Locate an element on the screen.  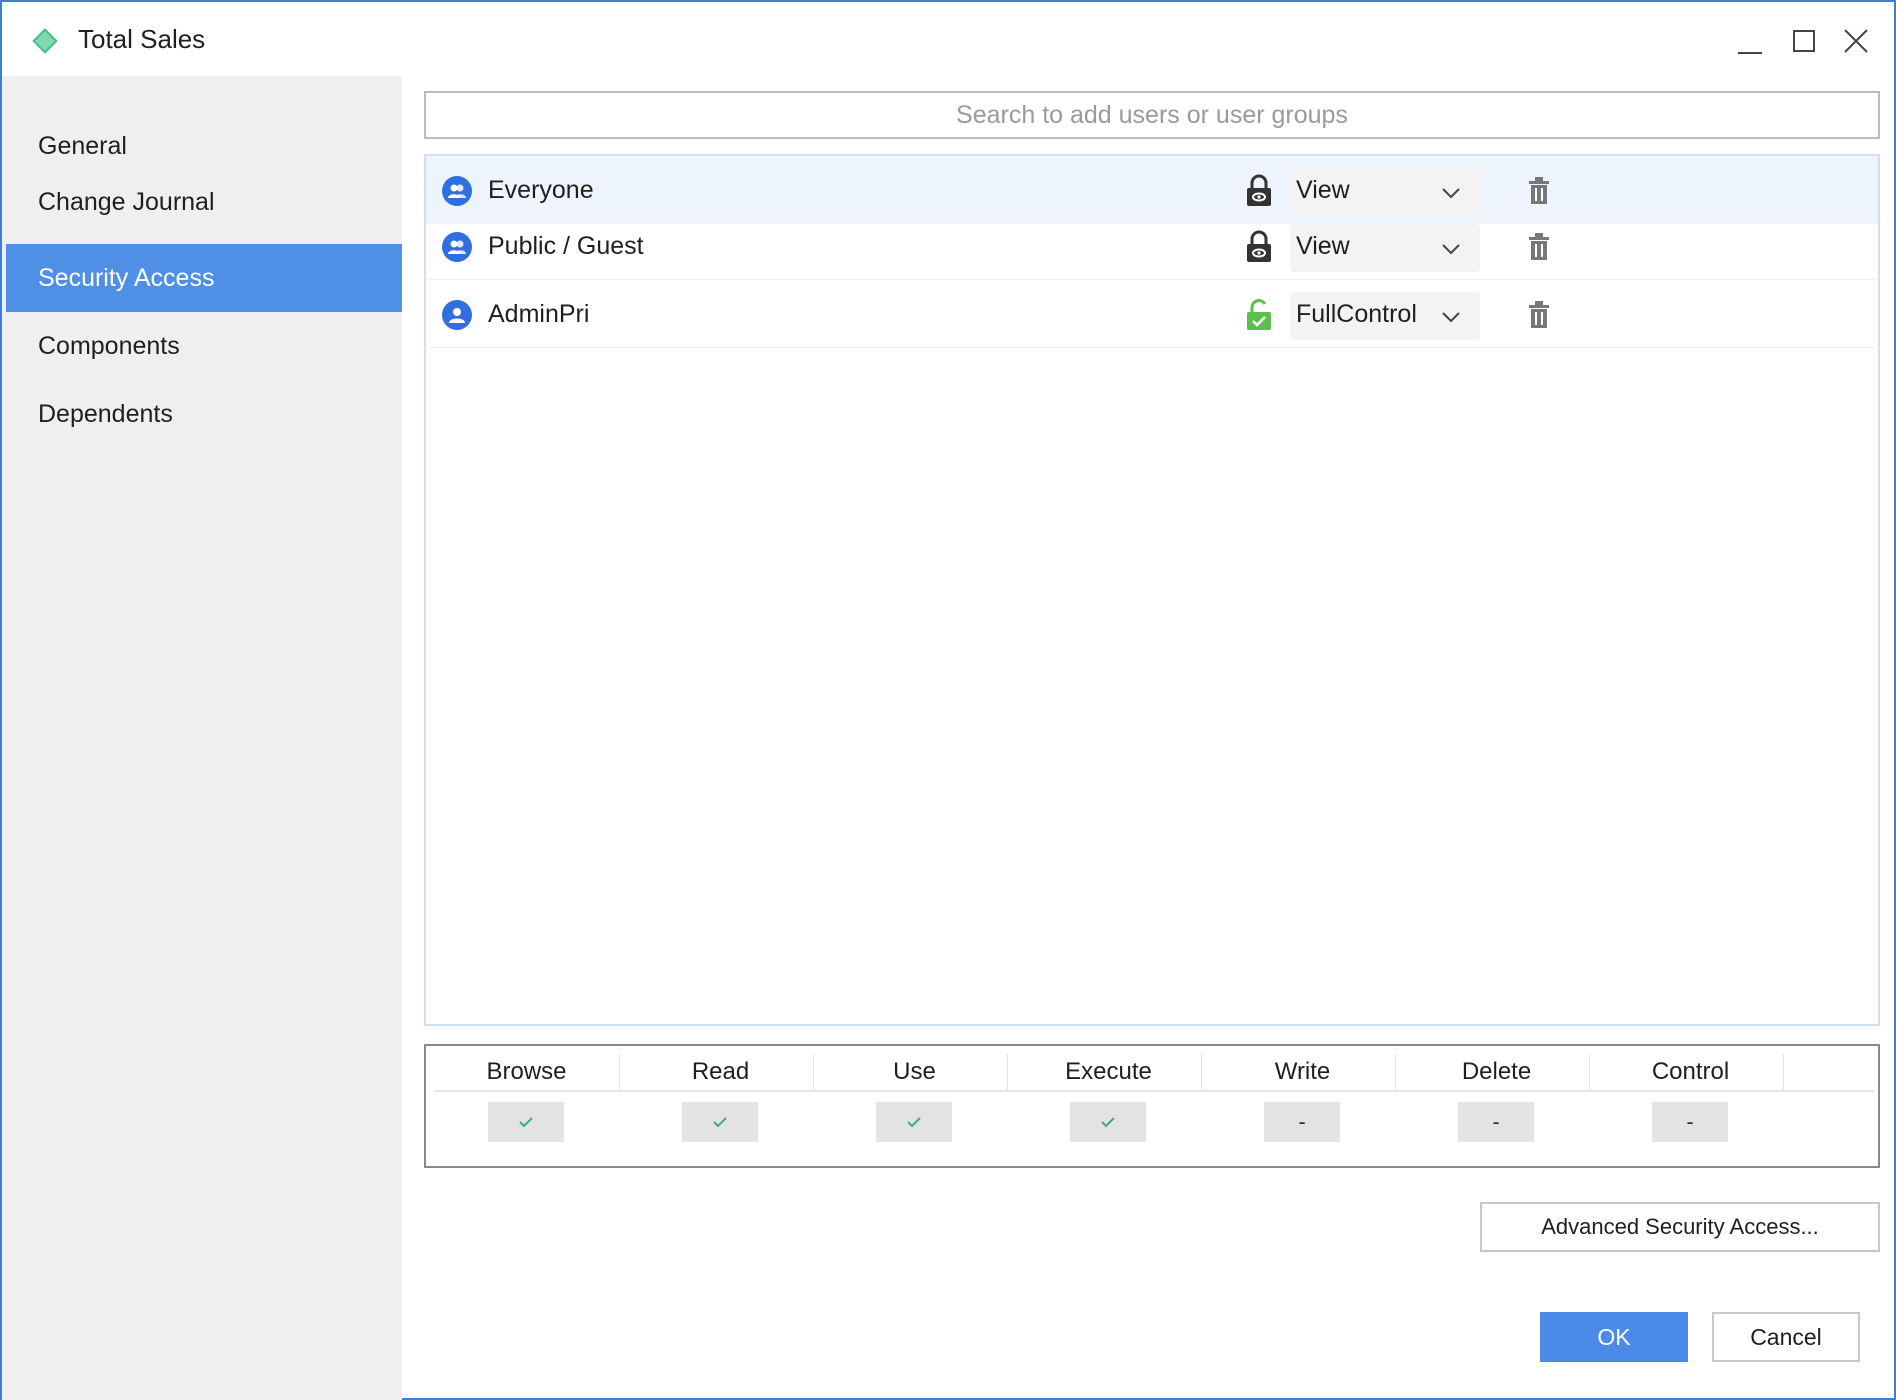
user-name: Everyone is located at coordinates (541, 190).